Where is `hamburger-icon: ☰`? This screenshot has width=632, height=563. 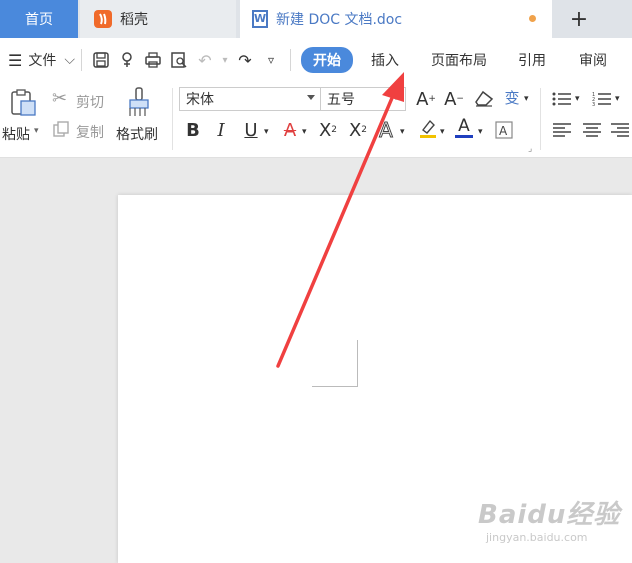 hamburger-icon: ☰ is located at coordinates (15, 60).